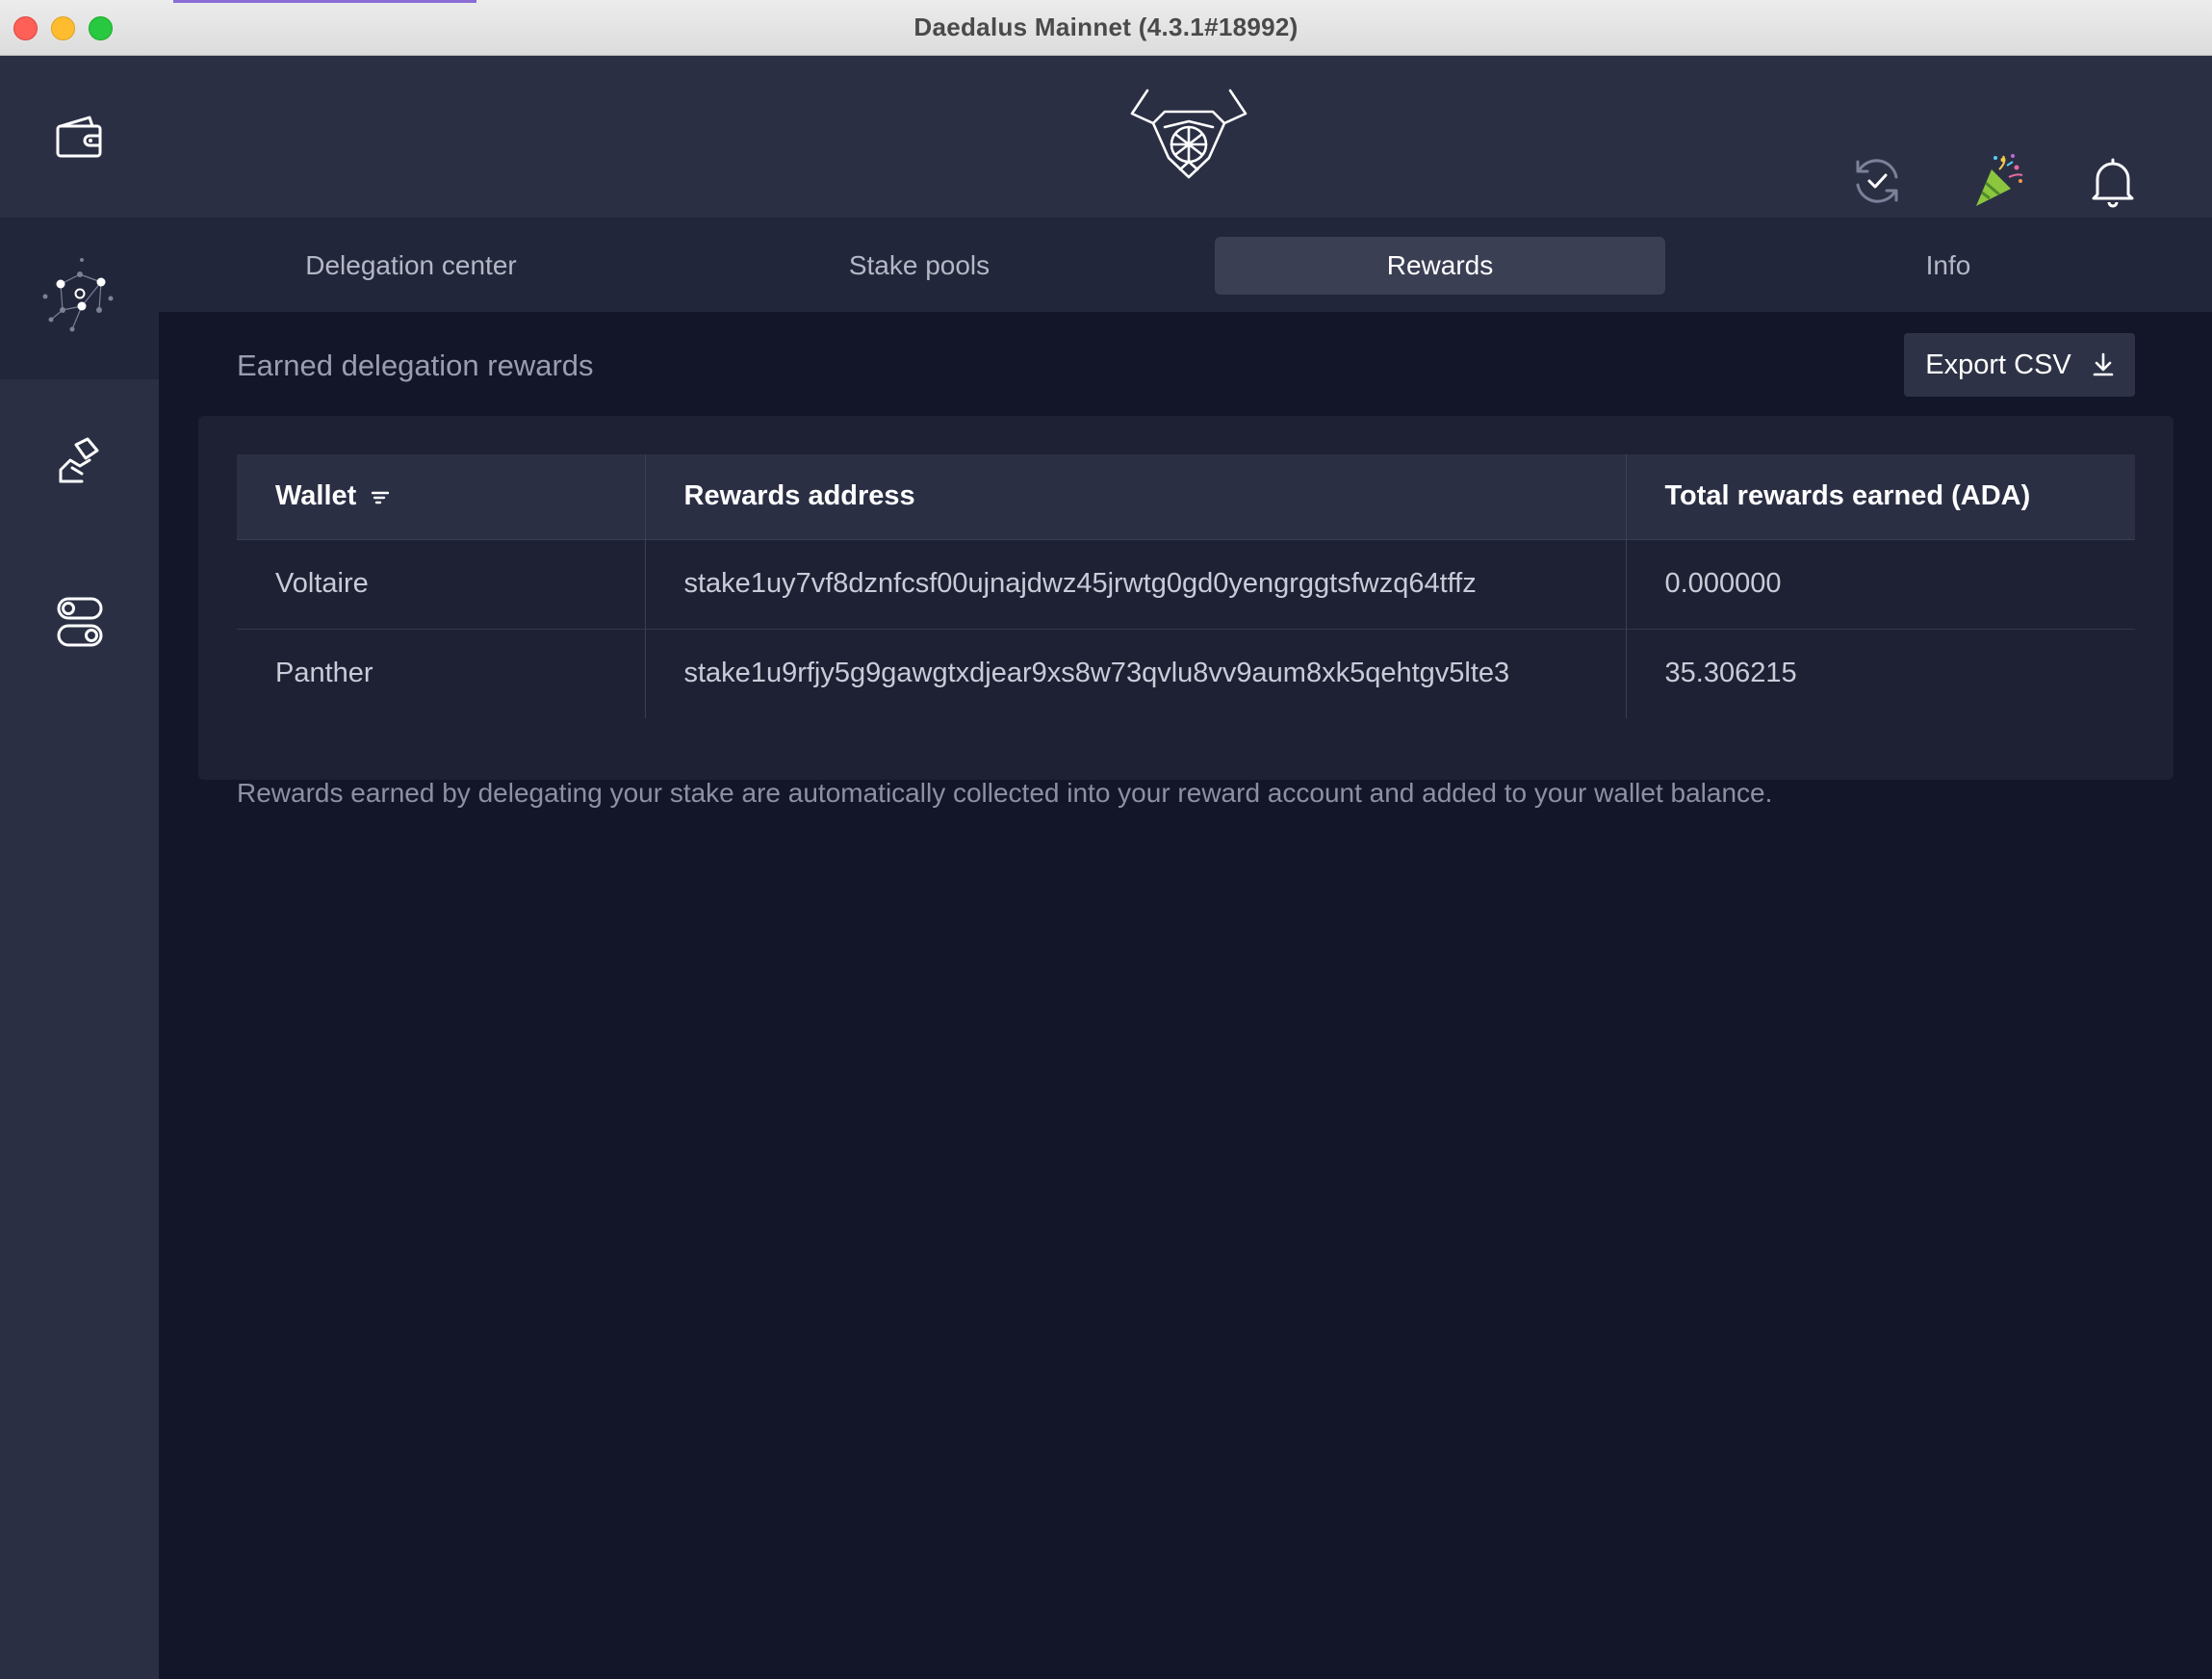 This screenshot has width=2212, height=1679. I want to click on maximize-window-button, so click(101, 28).